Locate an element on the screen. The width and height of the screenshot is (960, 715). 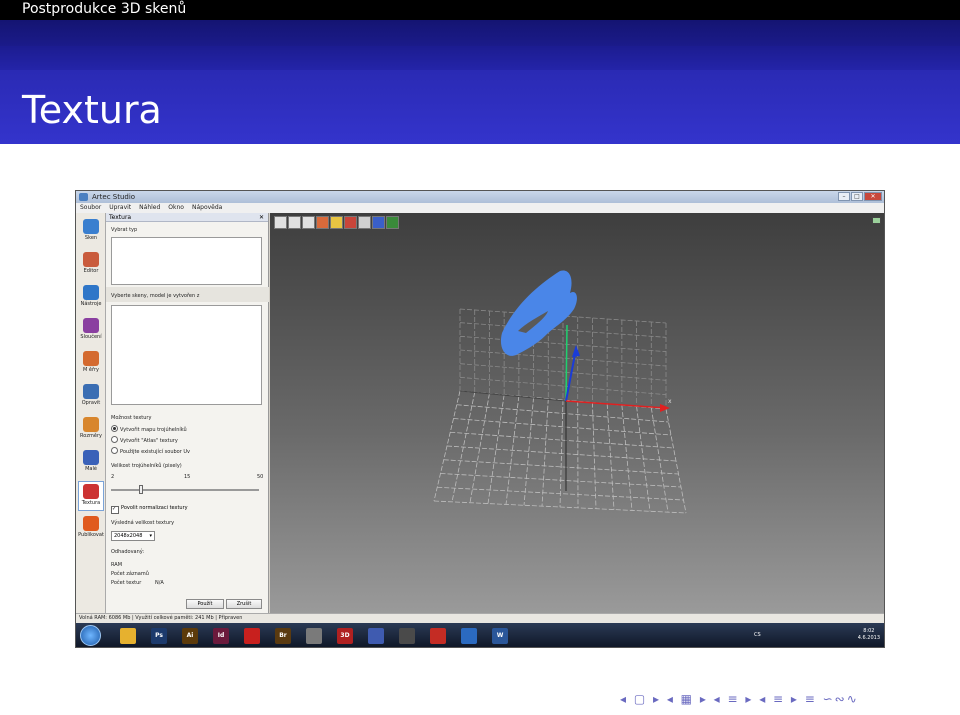
y-axis is located at coordinates (566, 363).